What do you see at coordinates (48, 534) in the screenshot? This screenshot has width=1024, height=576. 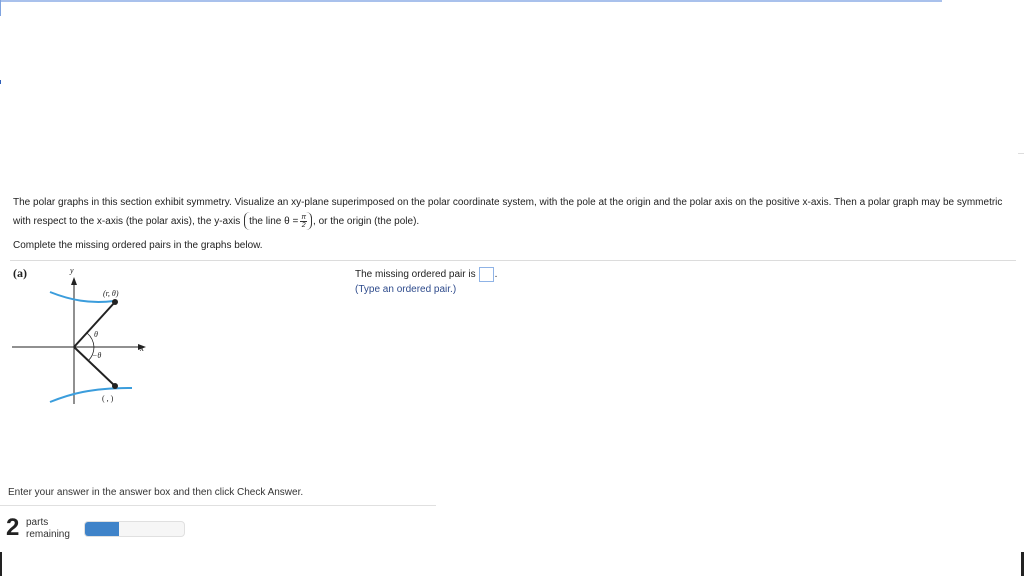 I see `remaining-word: remaining` at bounding box center [48, 534].